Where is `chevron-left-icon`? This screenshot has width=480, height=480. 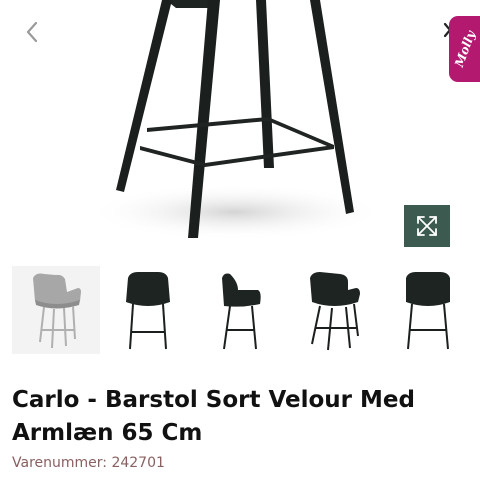
chevron-left-icon is located at coordinates (32, 32).